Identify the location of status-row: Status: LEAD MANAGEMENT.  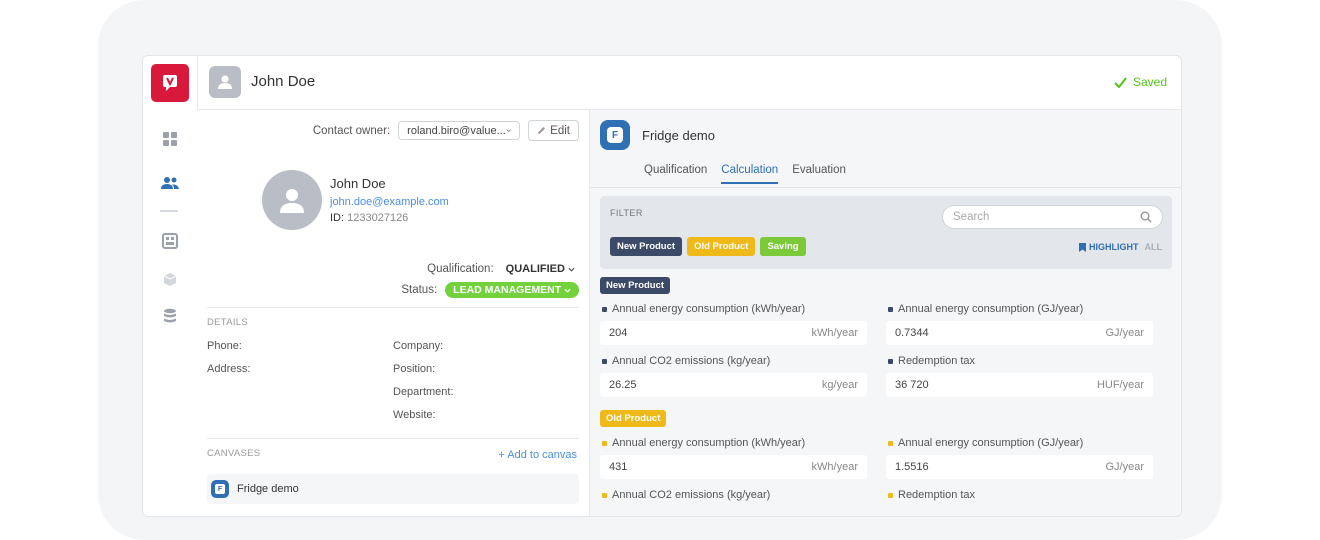
(490, 290).